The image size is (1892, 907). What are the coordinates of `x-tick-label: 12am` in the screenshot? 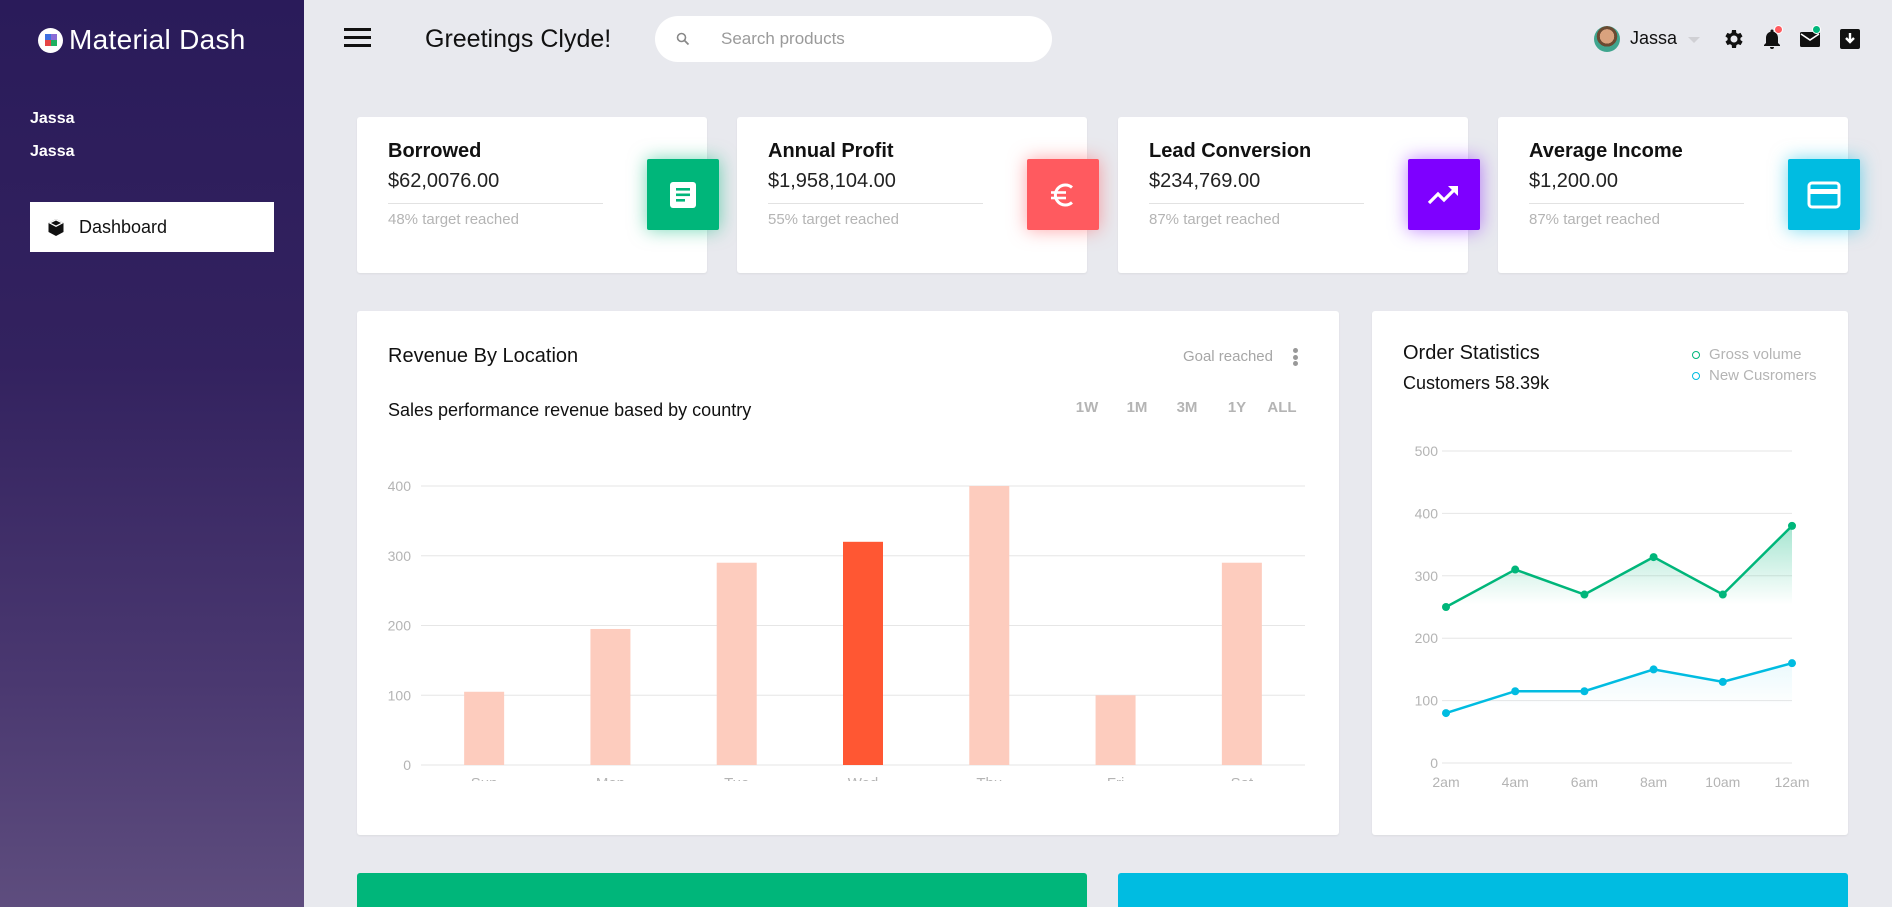 It's located at (1791, 782).